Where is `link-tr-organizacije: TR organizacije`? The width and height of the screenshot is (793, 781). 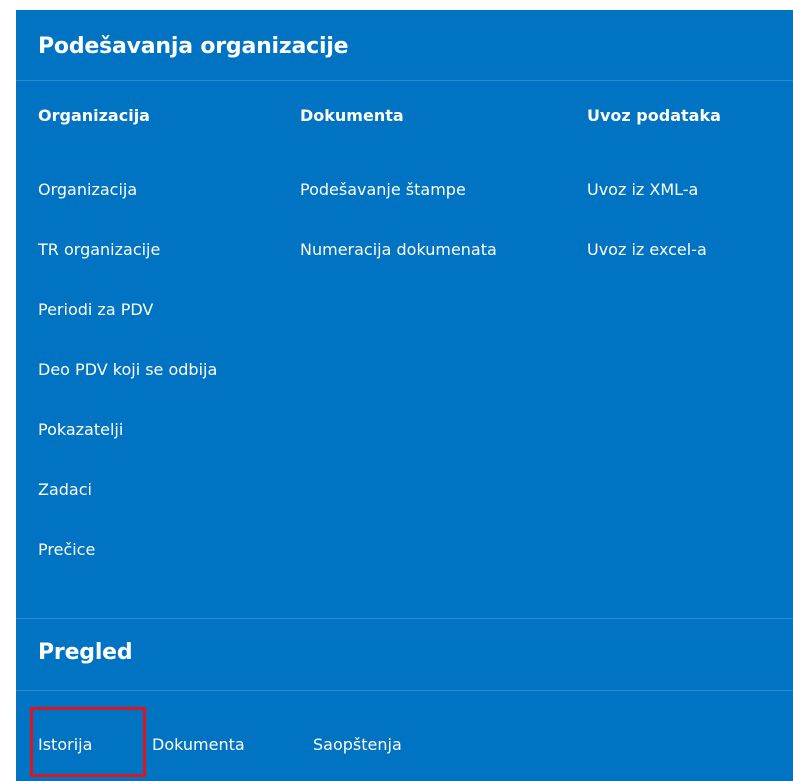
link-tr-organizacije: TR organizacije is located at coordinates (127, 250).